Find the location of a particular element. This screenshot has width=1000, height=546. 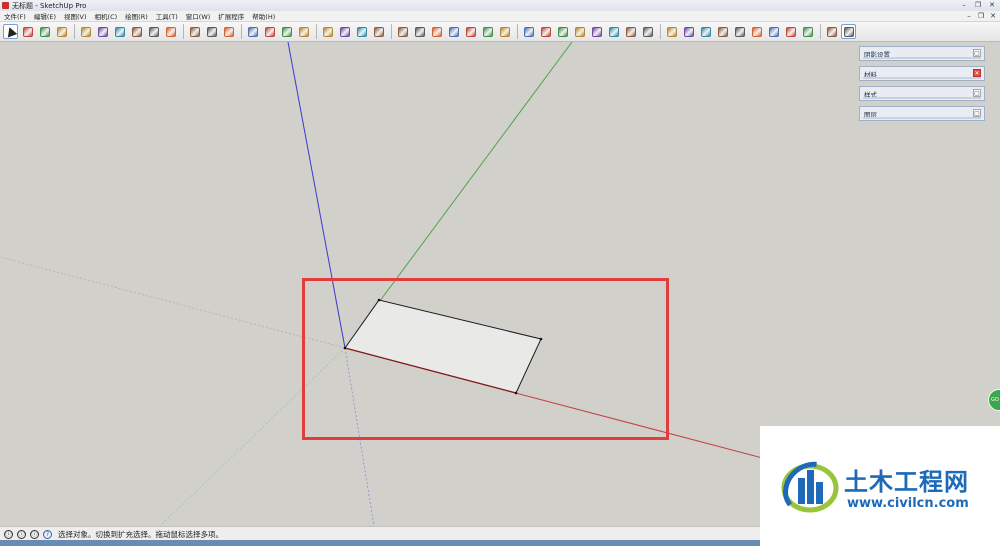

sandbox-grid-icon is located at coordinates (453, 31).